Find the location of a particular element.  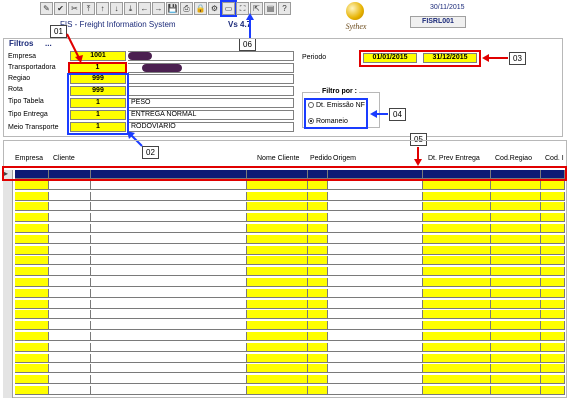

left-icon: ← is located at coordinates (144, 8).